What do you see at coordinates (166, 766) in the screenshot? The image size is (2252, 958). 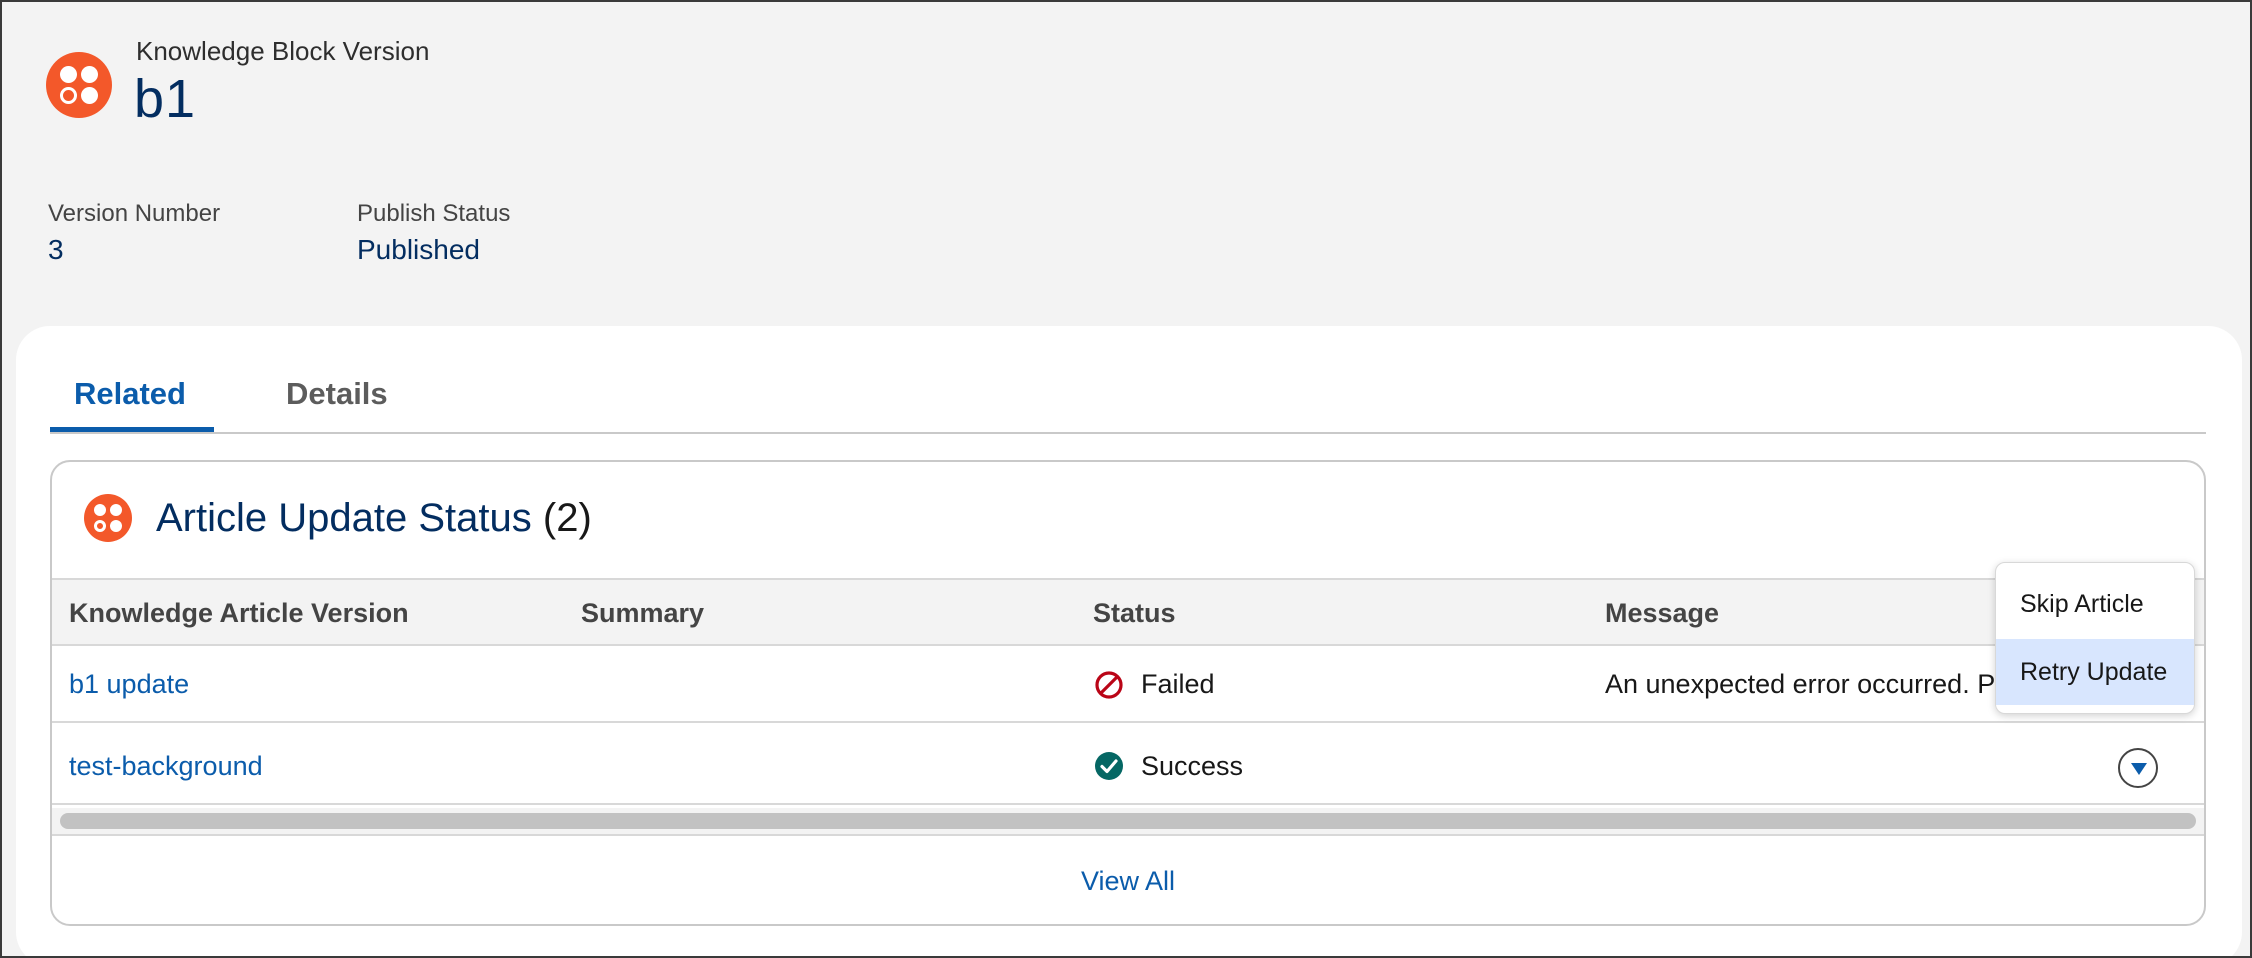 I see `article-link-test-background: test-background` at bounding box center [166, 766].